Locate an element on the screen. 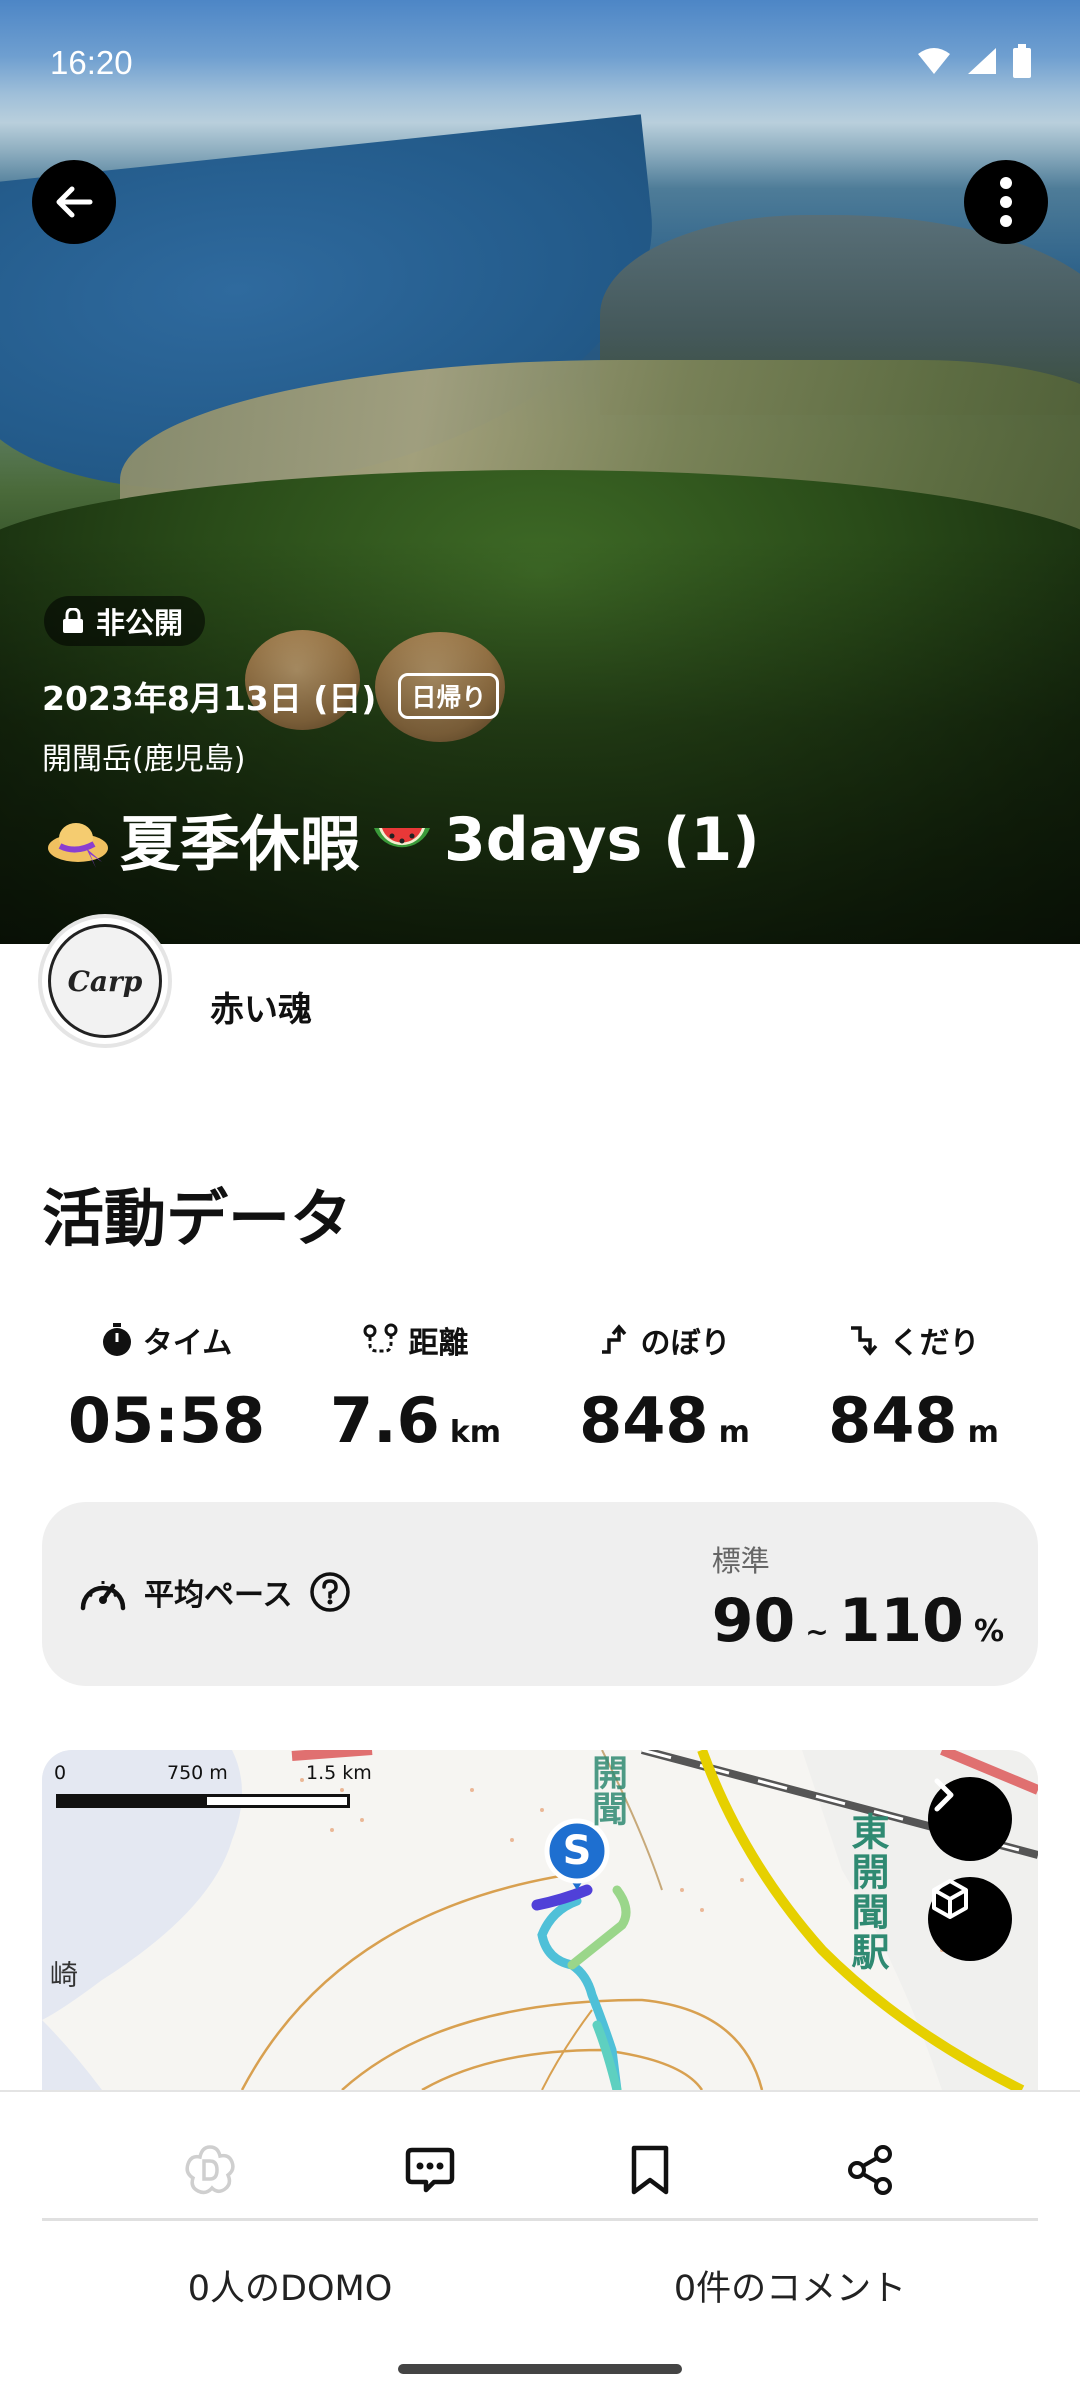 The height and width of the screenshot is (2400, 1080). wifi-icon is located at coordinates (934, 61).